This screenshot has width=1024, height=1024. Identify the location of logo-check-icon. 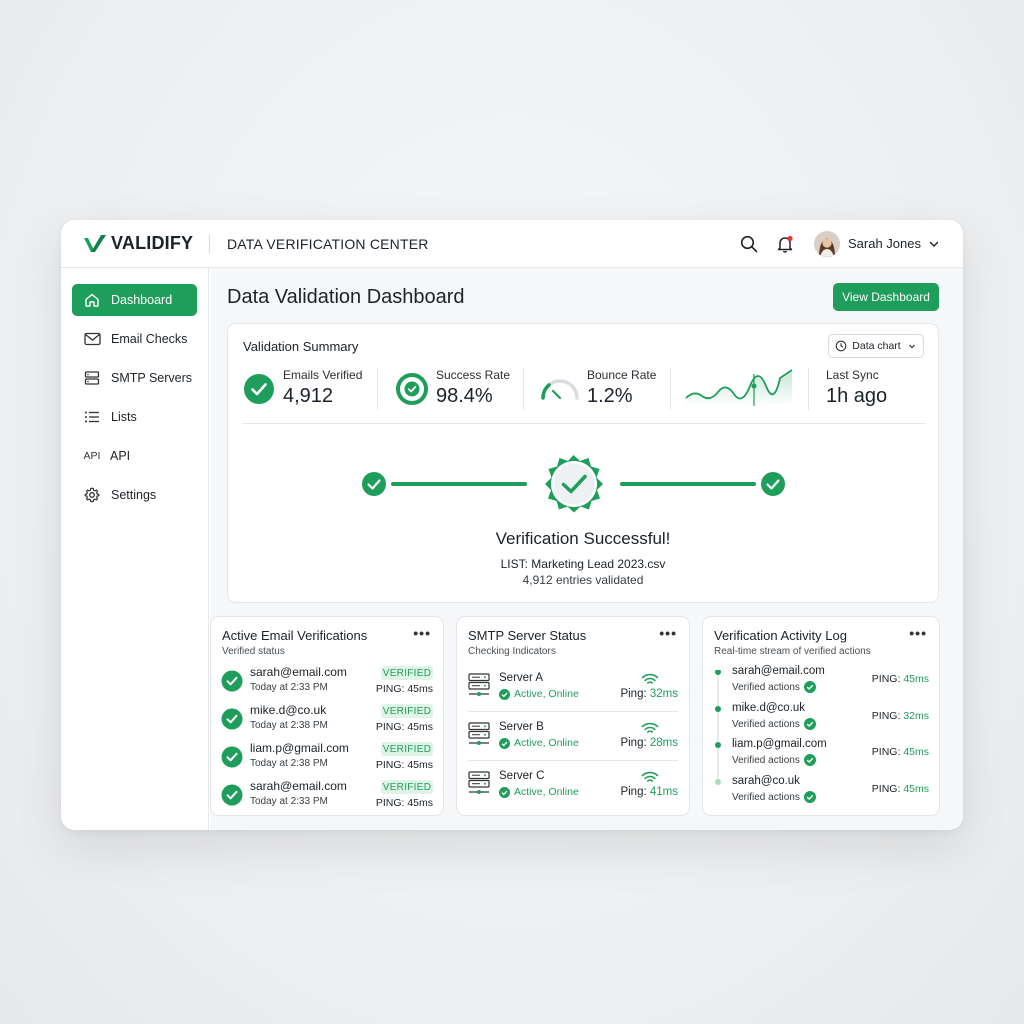
(95, 243).